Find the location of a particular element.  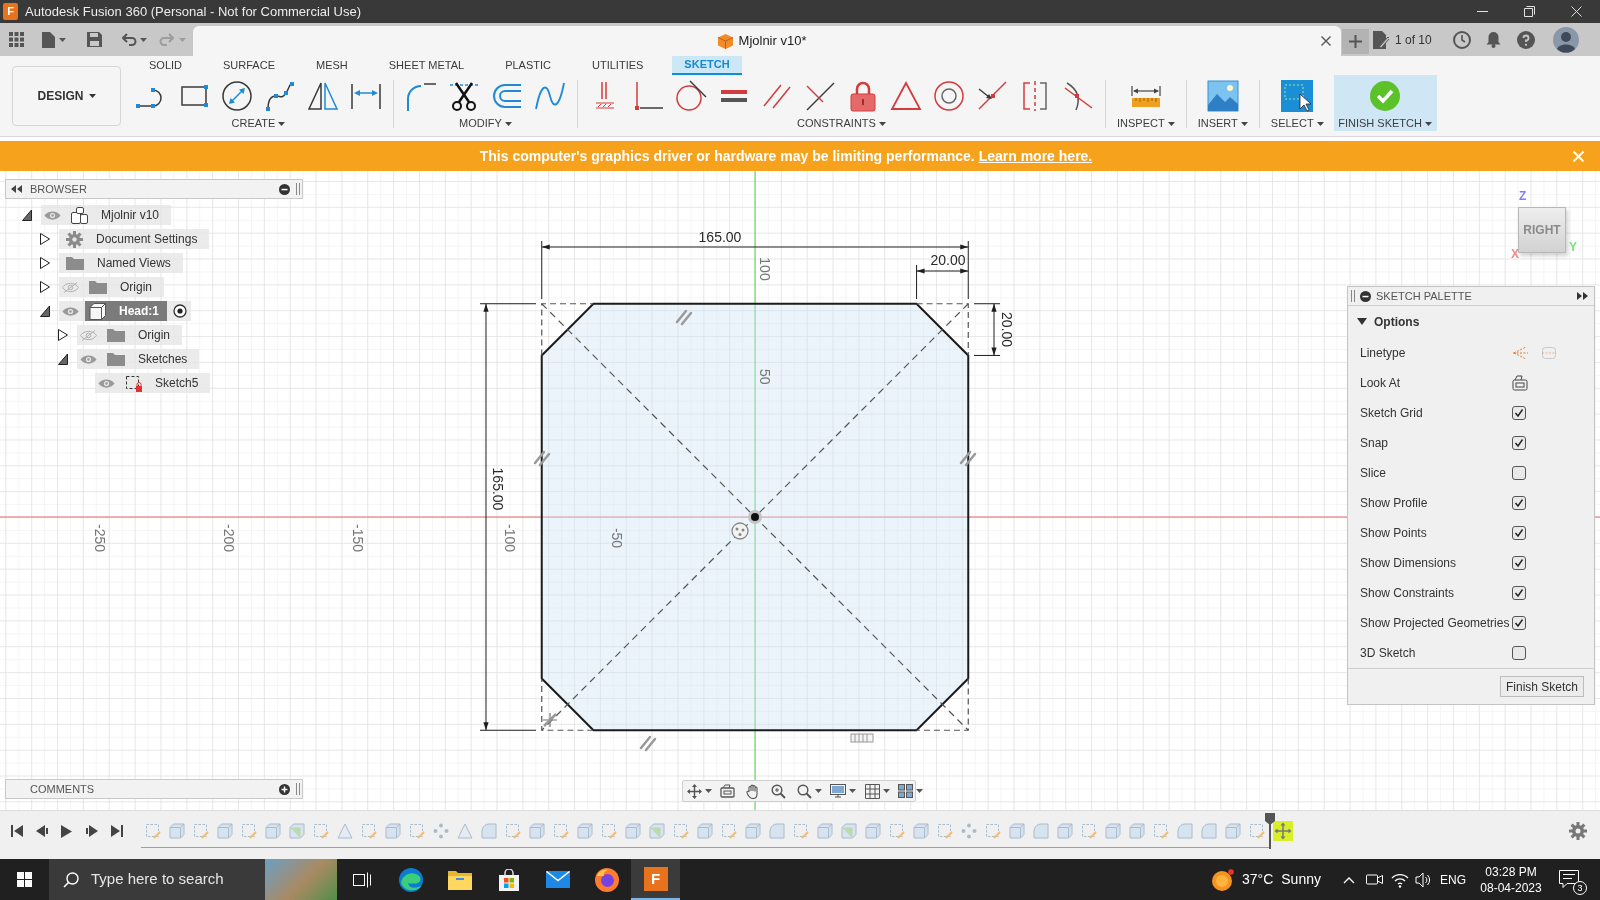

close-icon is located at coordinates (1326, 41).